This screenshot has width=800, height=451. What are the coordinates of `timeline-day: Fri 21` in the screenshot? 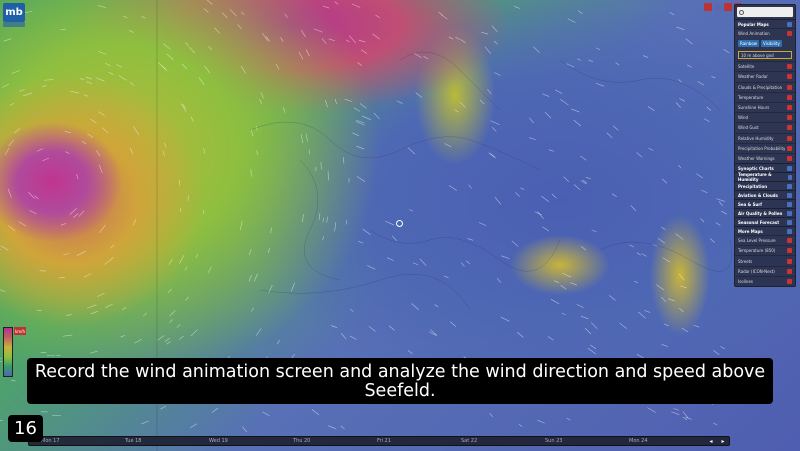 It's located at (384, 441).